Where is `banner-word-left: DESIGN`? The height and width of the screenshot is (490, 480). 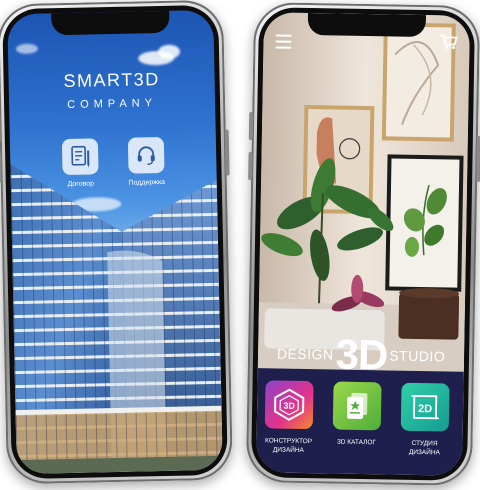
banner-word-left: DESIGN is located at coordinates (305, 354).